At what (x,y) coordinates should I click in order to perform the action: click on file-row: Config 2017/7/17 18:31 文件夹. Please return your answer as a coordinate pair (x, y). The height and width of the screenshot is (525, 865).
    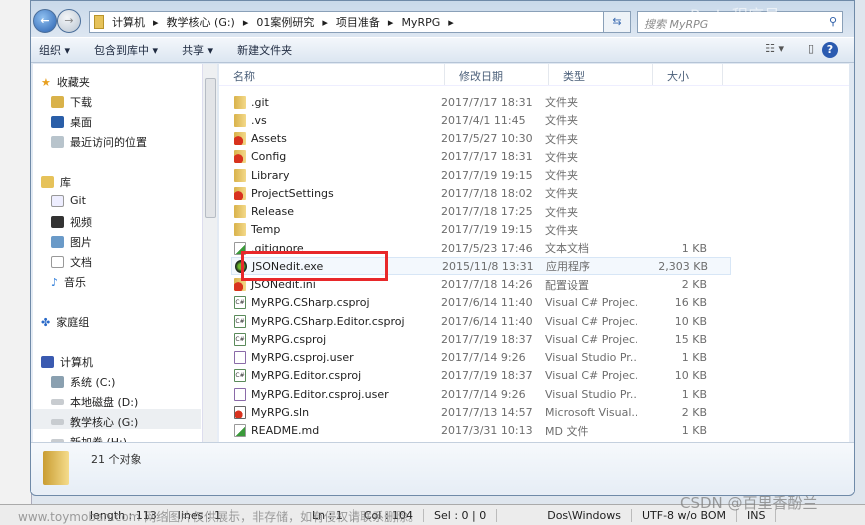
    Looking at the image, I should click on (481, 157).